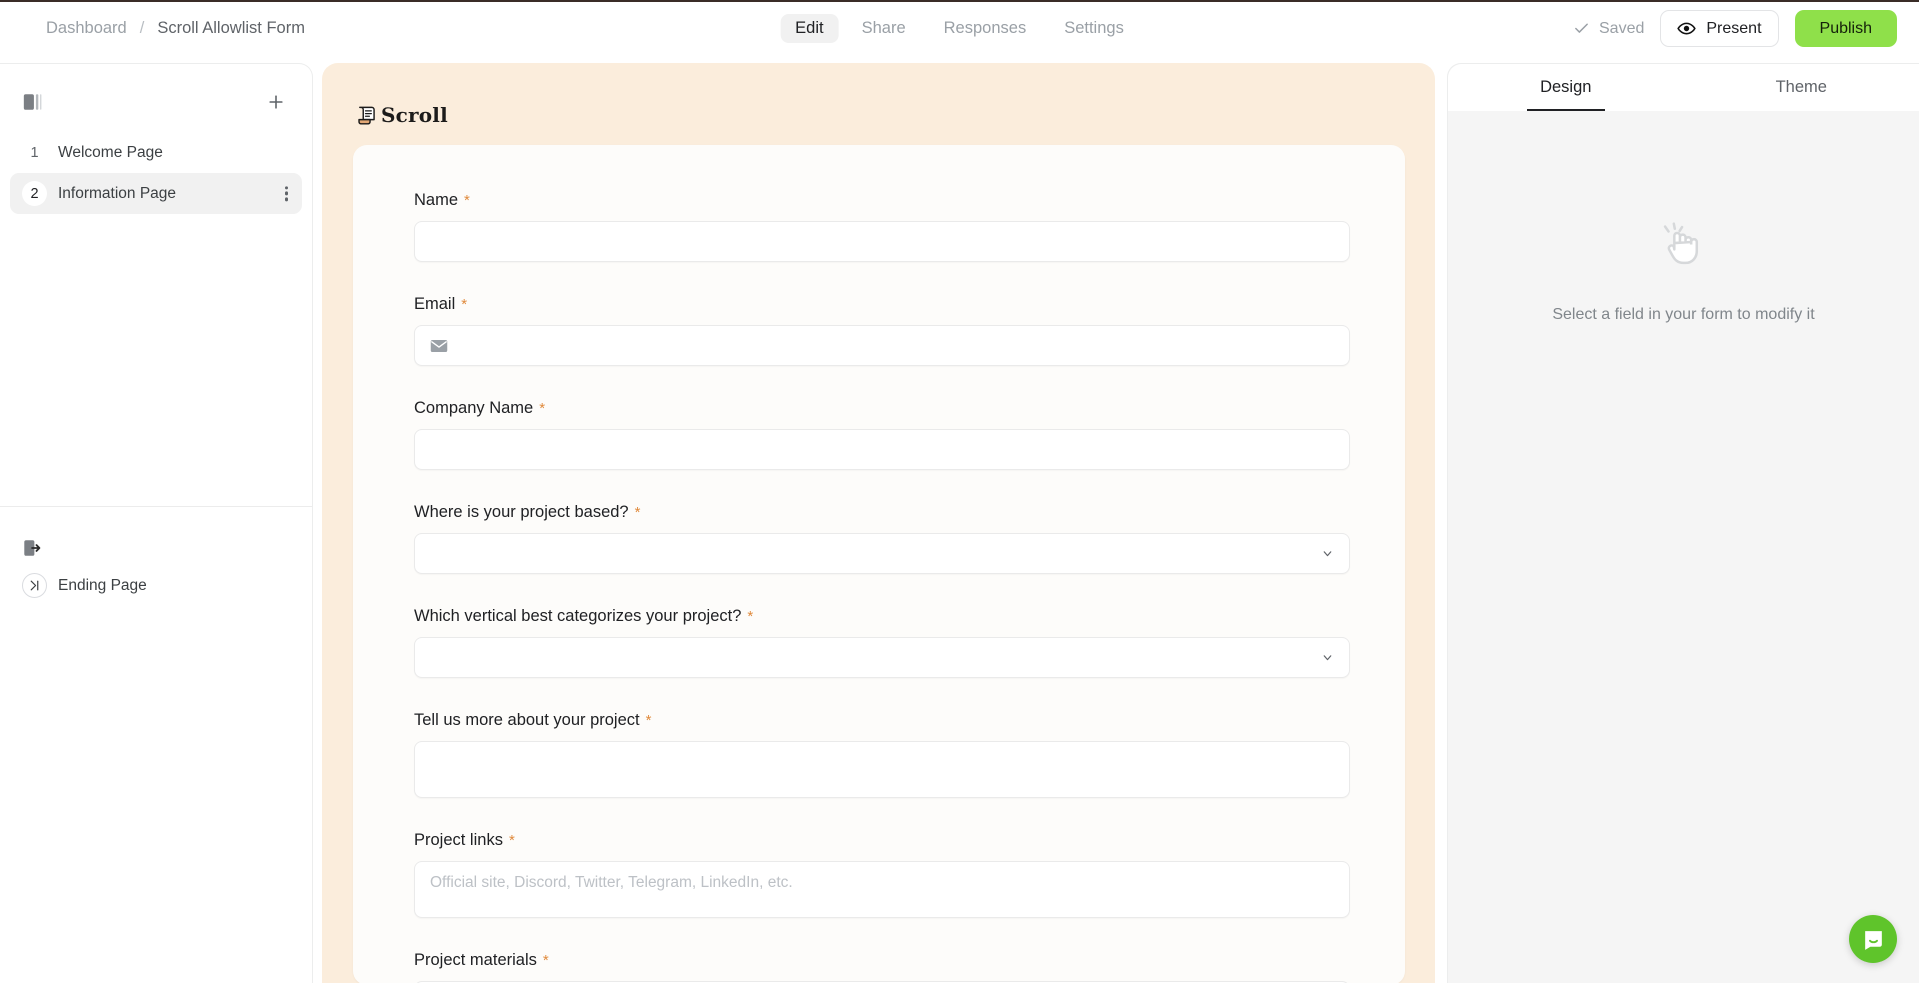  What do you see at coordinates (1581, 28) in the screenshot?
I see `check-icon` at bounding box center [1581, 28].